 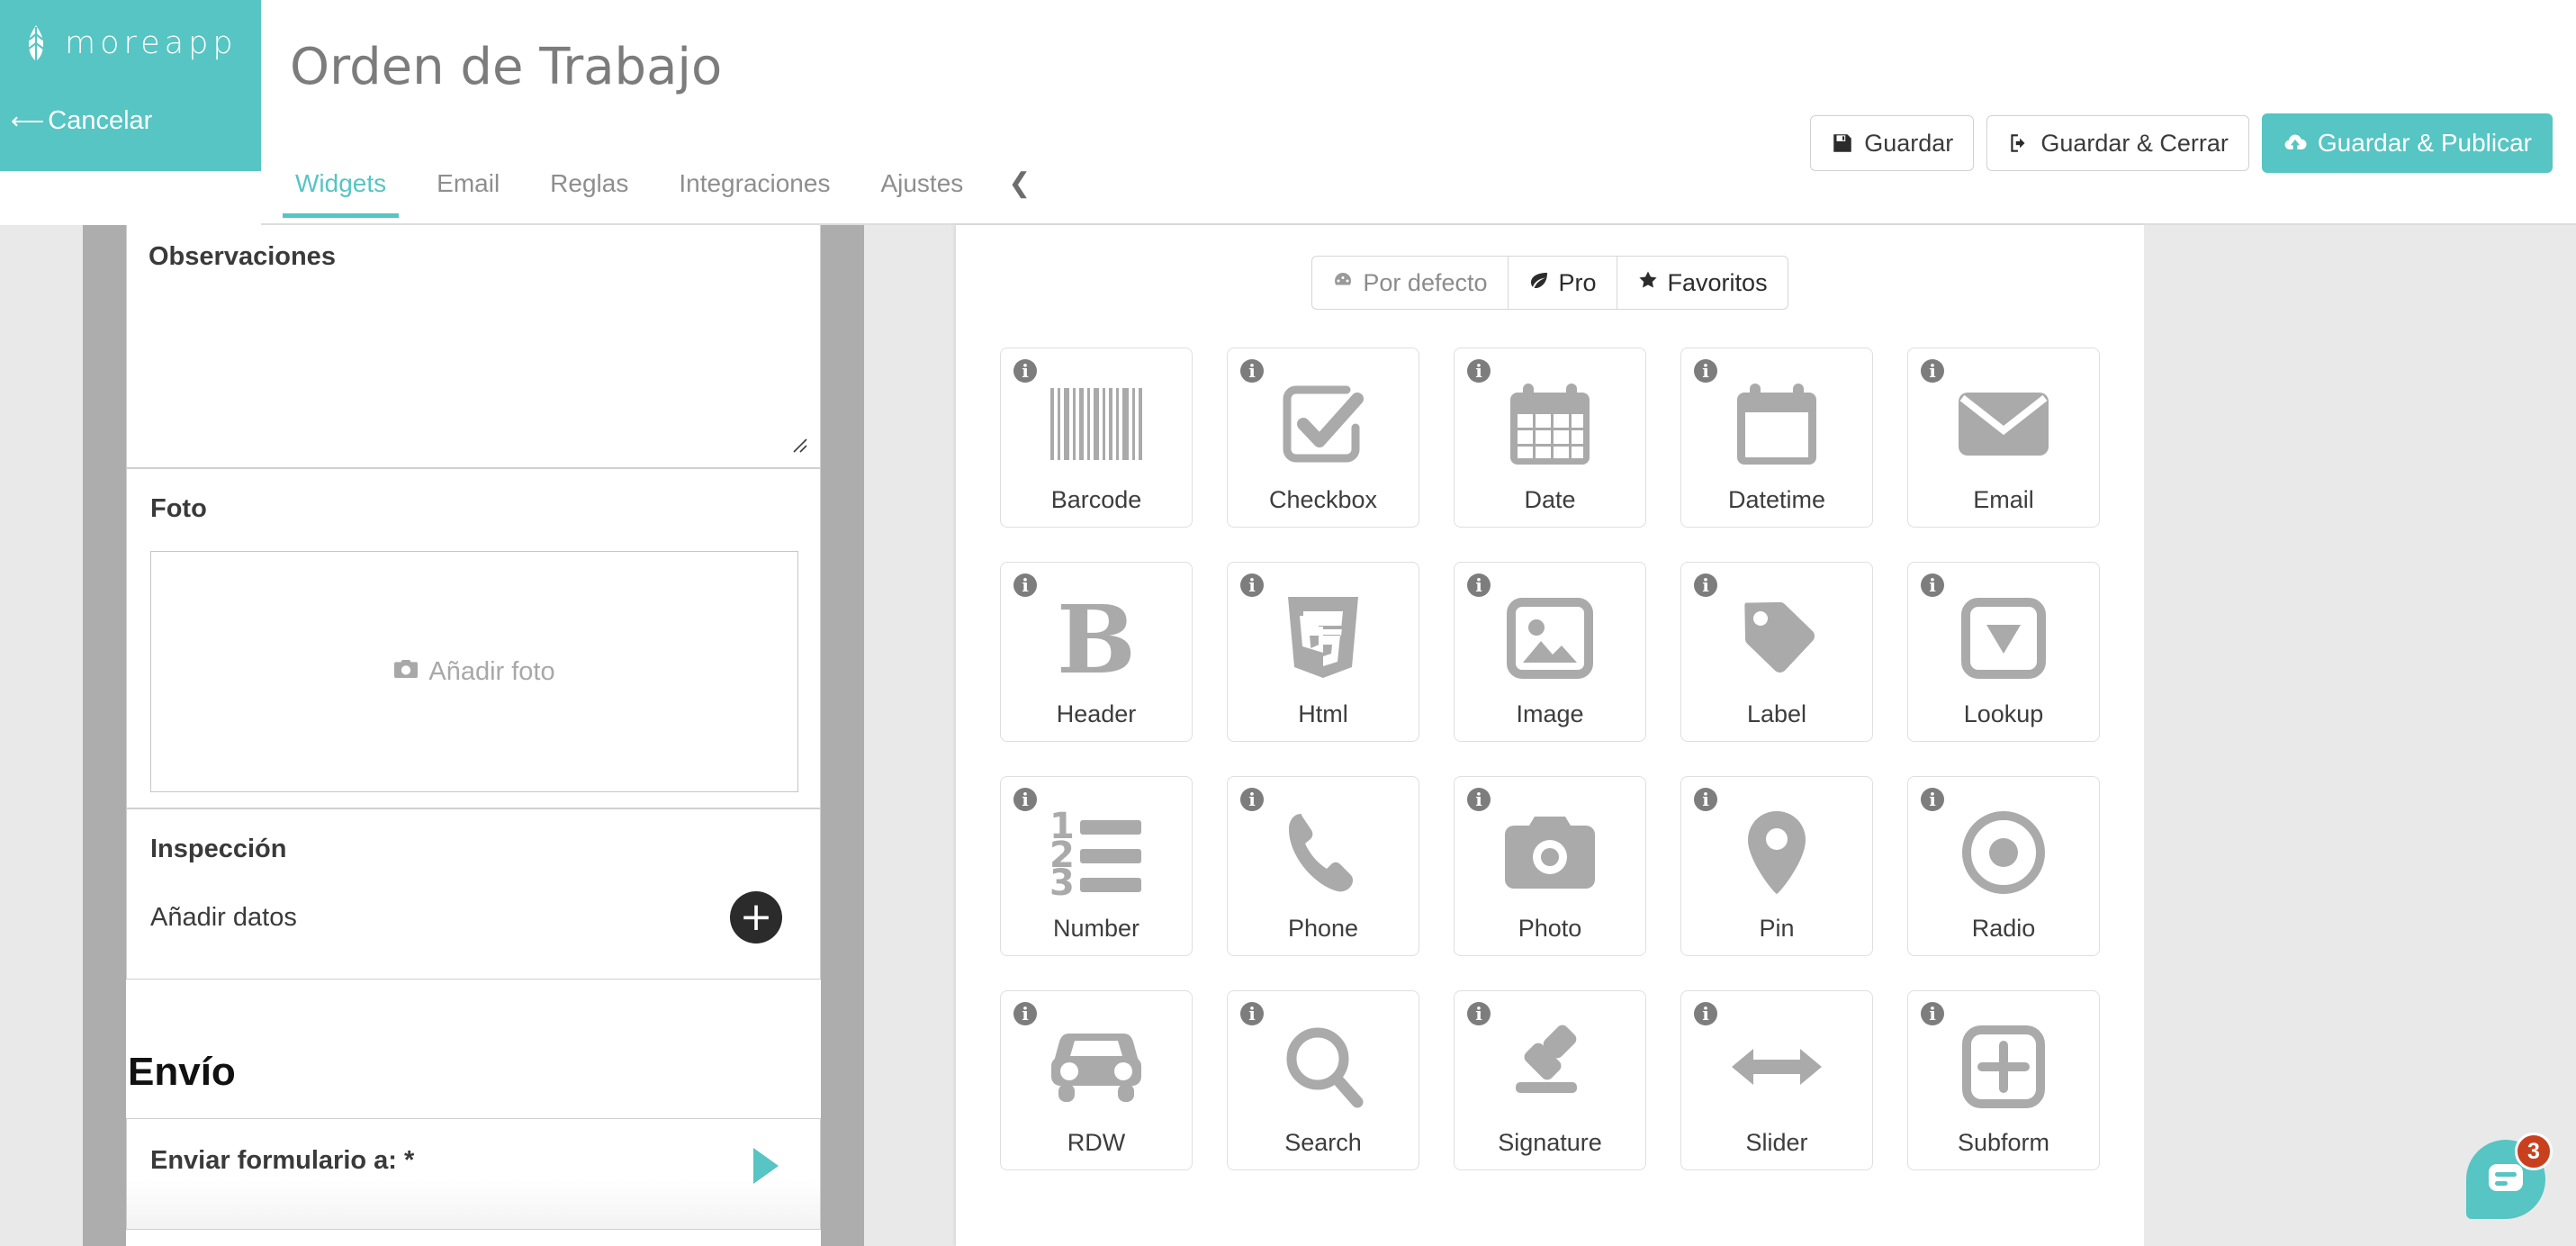 I want to click on widget-card-search: i Search, so click(x=1323, y=1080).